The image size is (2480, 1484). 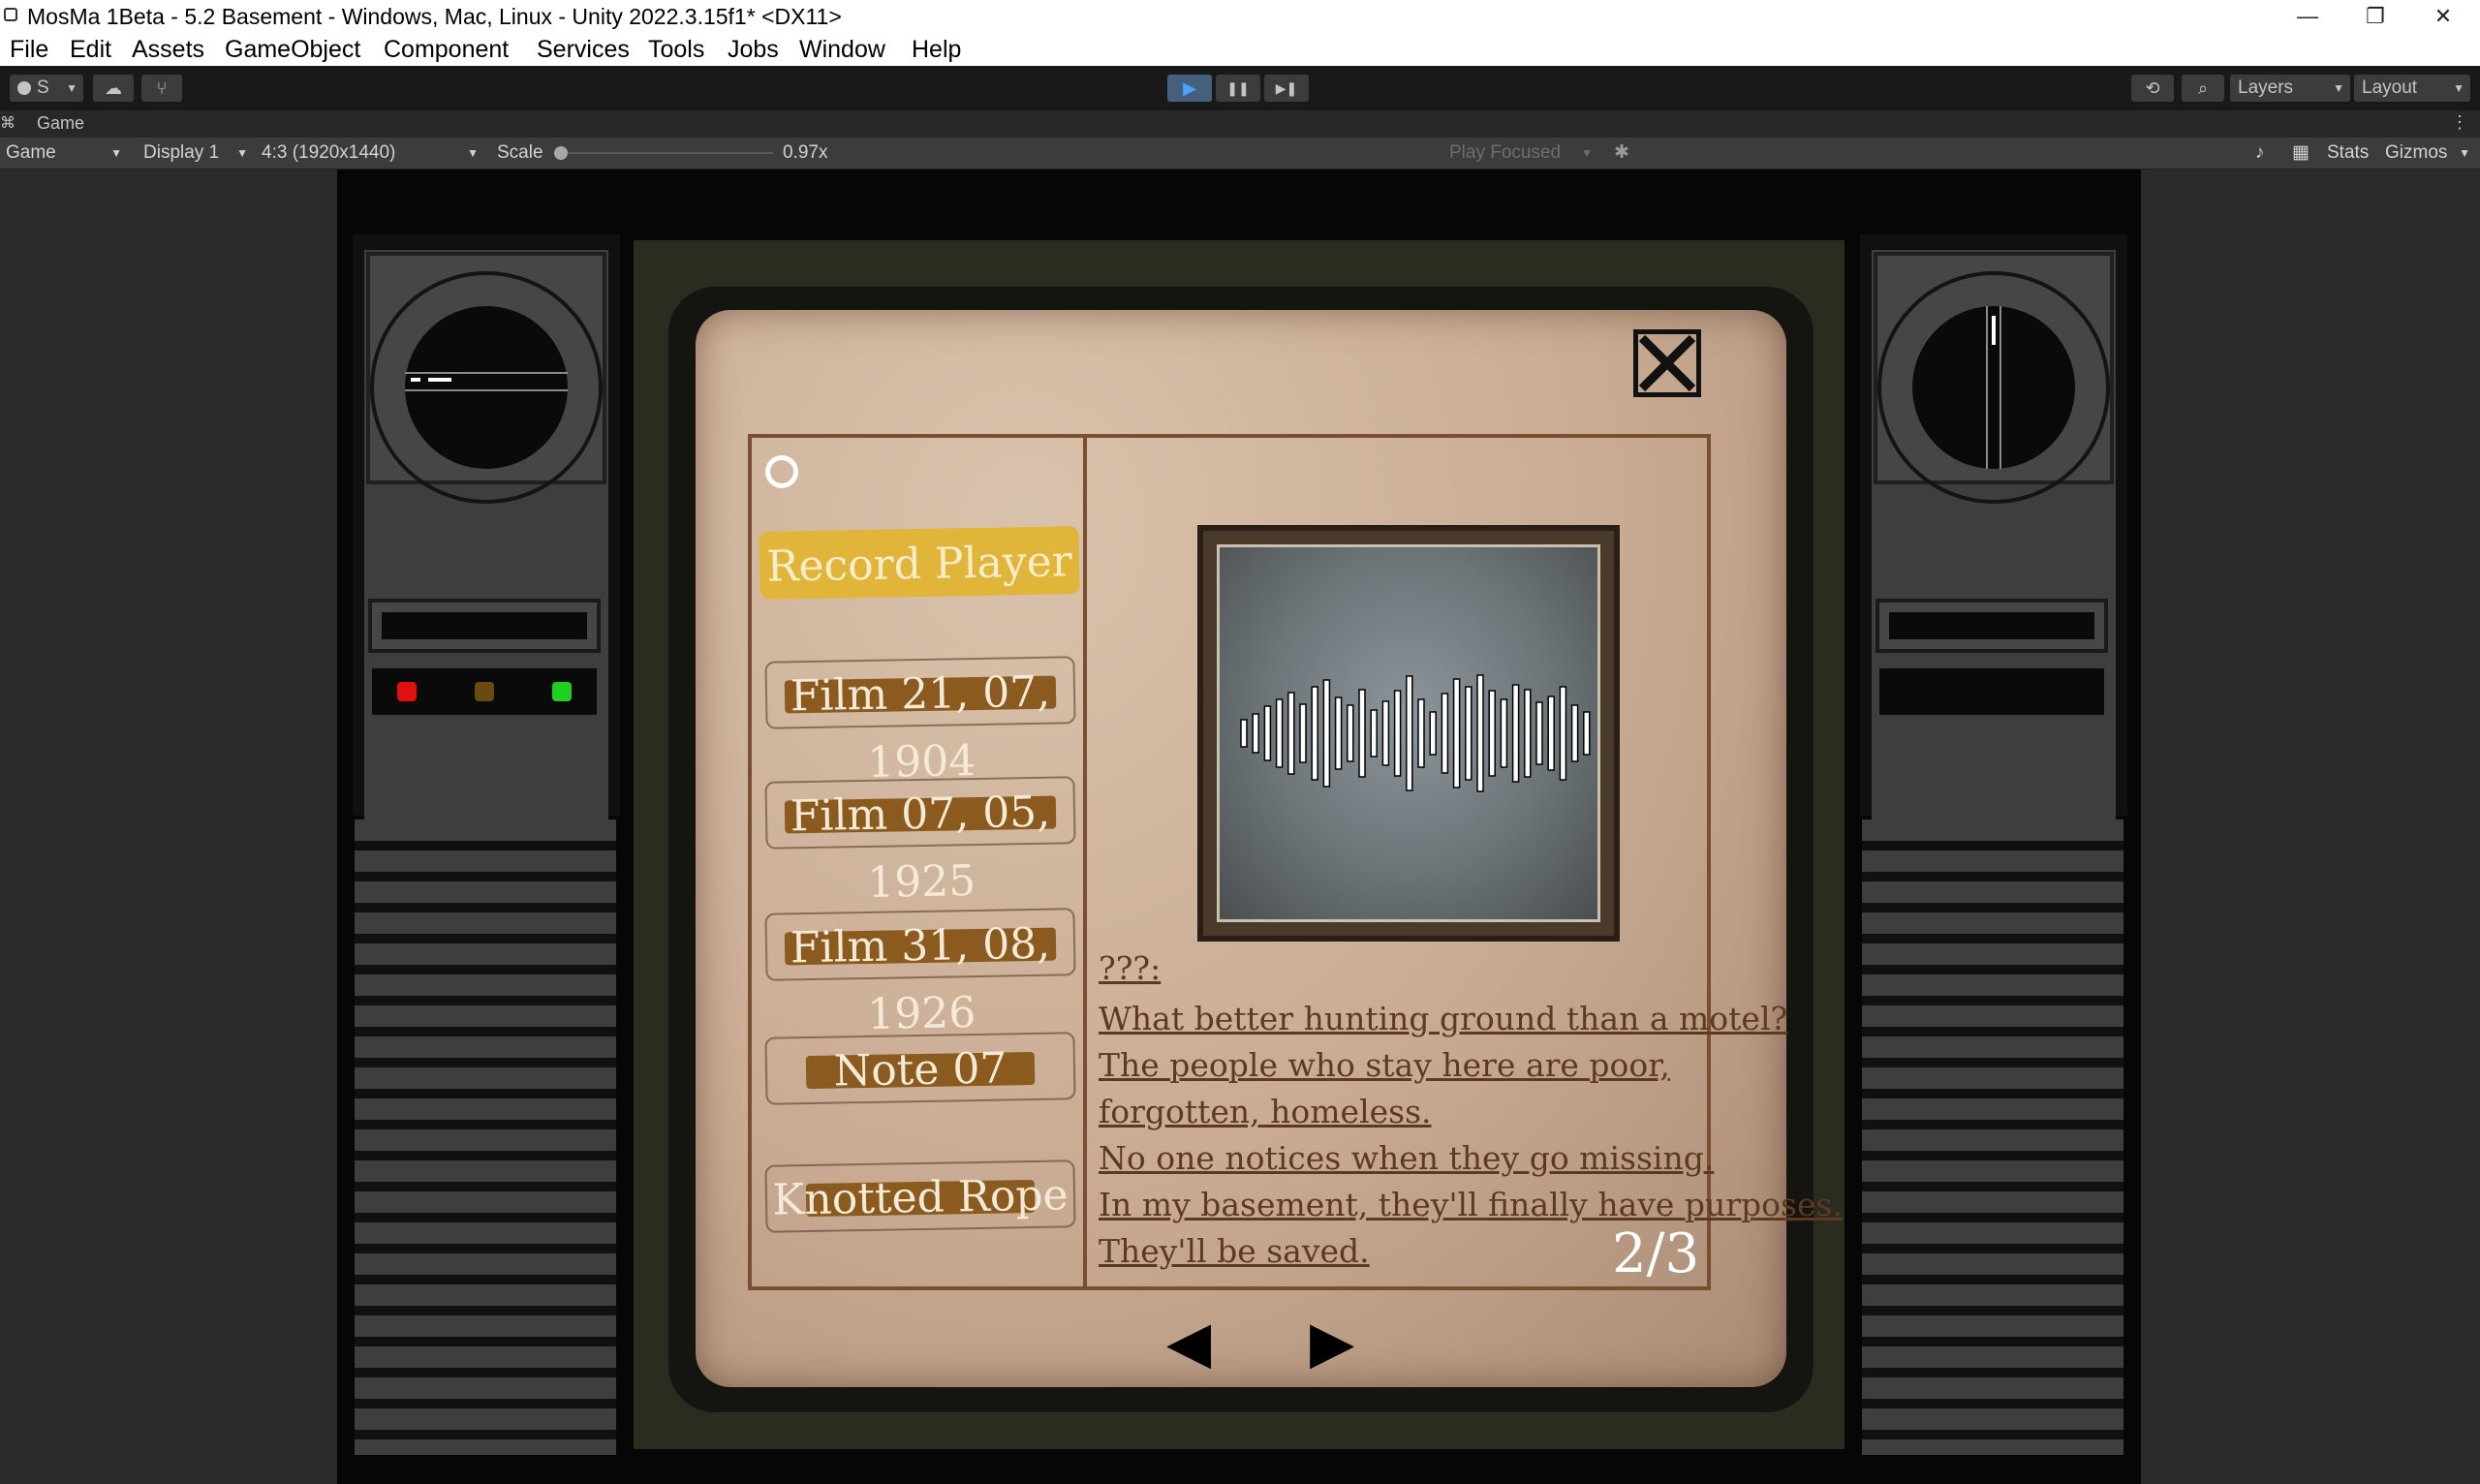 What do you see at coordinates (1332, 1343) in the screenshot?
I see `next-page-button: ▶` at bounding box center [1332, 1343].